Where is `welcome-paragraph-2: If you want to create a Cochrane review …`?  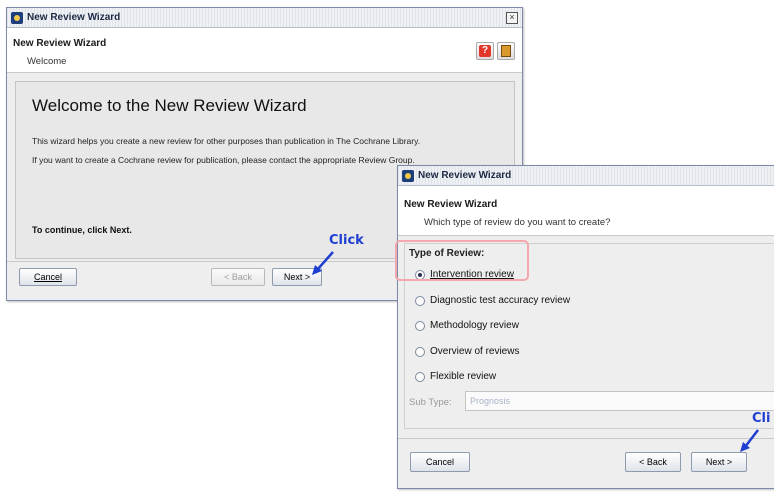 welcome-paragraph-2: If you want to create a Cochrane review … is located at coordinates (223, 160).